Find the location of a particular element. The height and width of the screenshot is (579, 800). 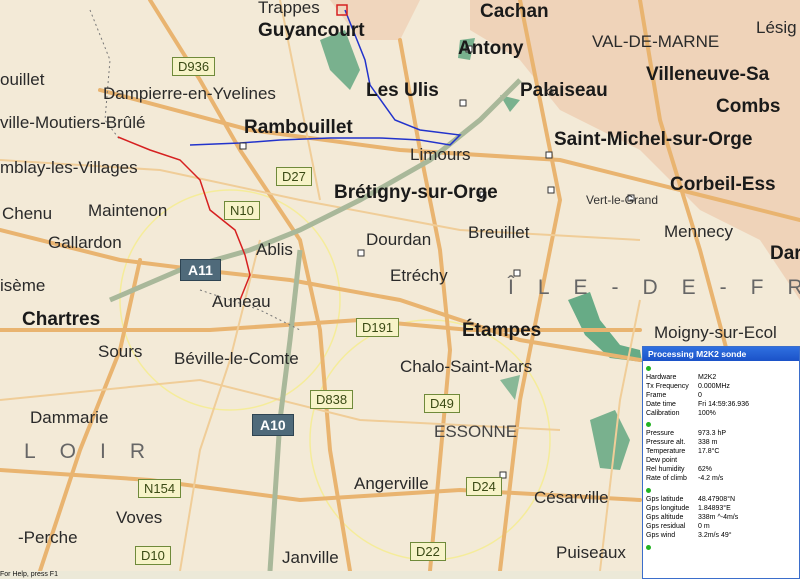

telemetry-label: Pressure alt. is located at coordinates (666, 442).